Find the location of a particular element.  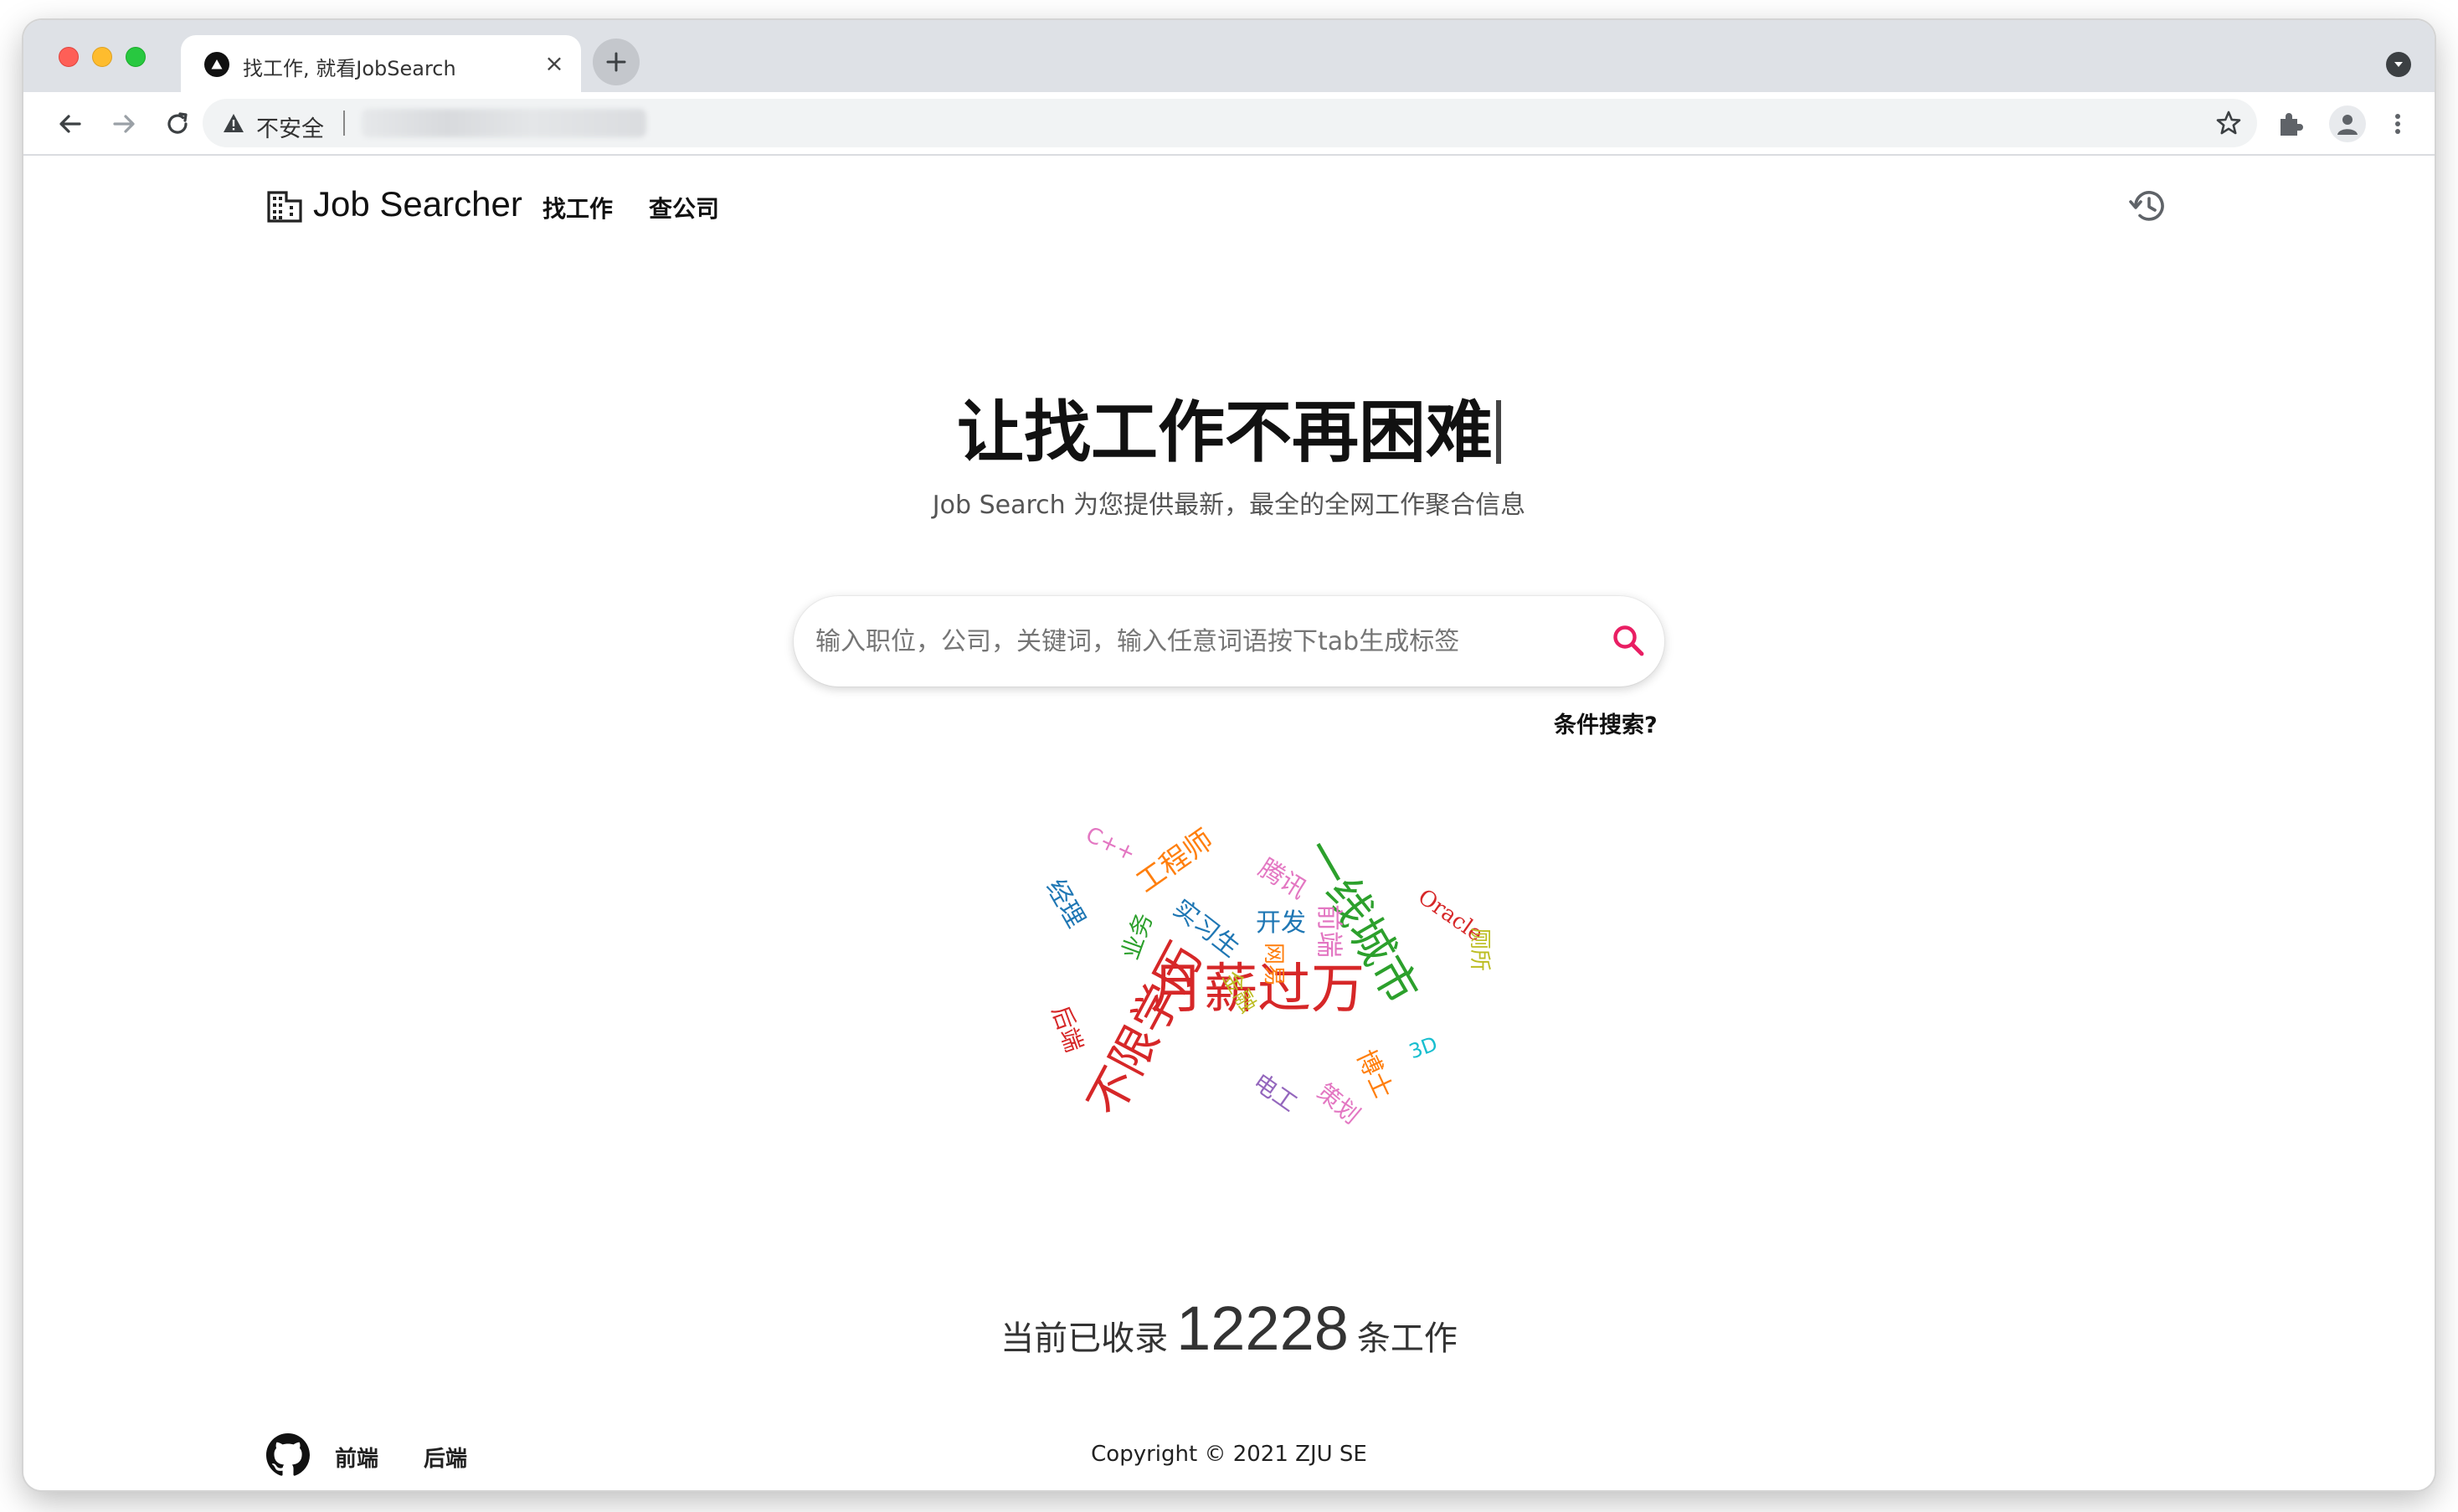

job-count-number: 12228 is located at coordinates (1262, 1328).